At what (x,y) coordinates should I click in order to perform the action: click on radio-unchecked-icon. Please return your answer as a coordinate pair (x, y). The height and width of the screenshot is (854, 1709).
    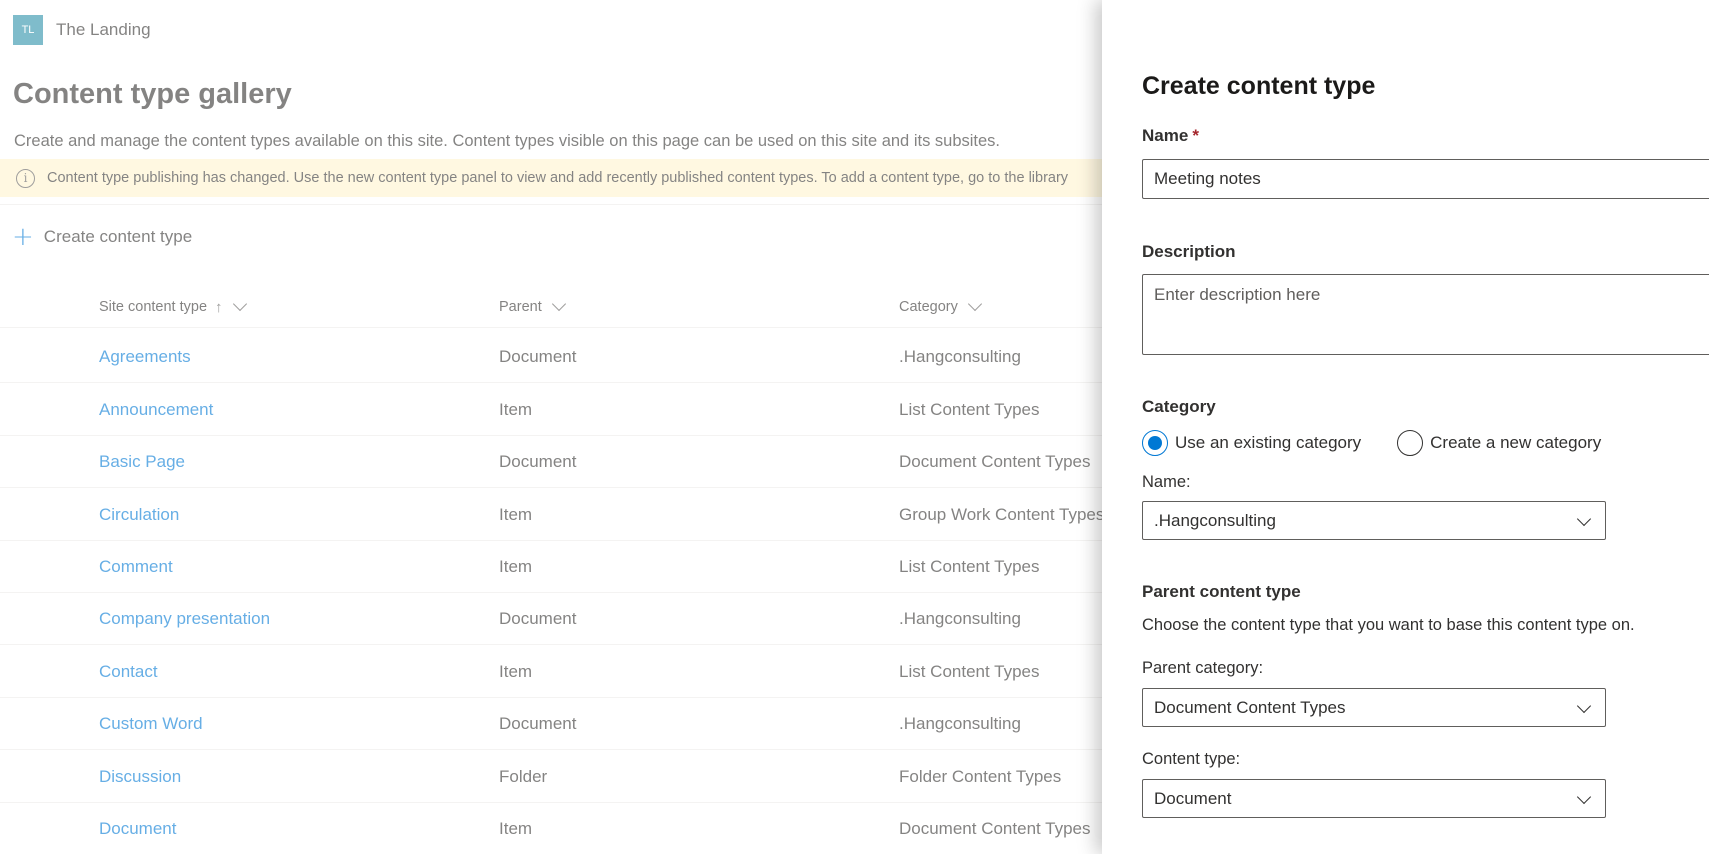
    Looking at the image, I should click on (1410, 443).